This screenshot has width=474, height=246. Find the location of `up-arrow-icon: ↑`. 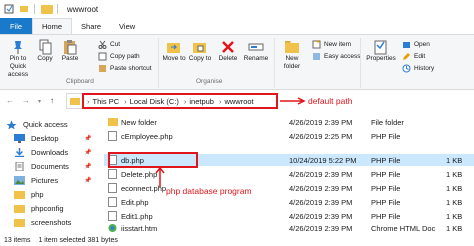

up-arrow-icon: ↑ is located at coordinates (52, 100).